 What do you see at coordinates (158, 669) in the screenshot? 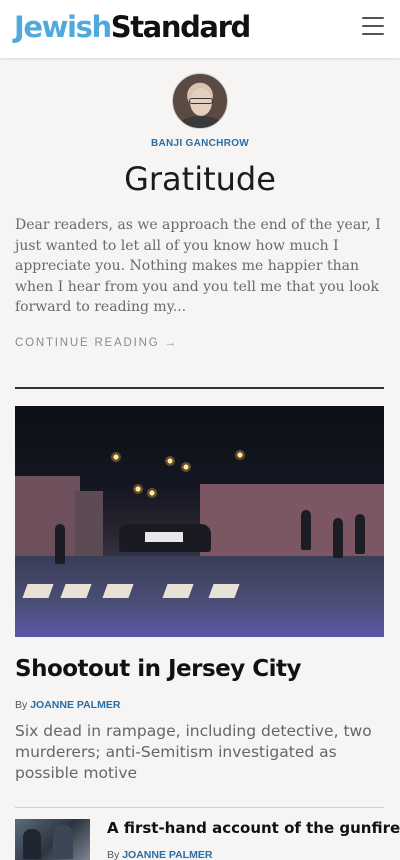
I see `story-title: Shootout in Jersey City` at bounding box center [158, 669].